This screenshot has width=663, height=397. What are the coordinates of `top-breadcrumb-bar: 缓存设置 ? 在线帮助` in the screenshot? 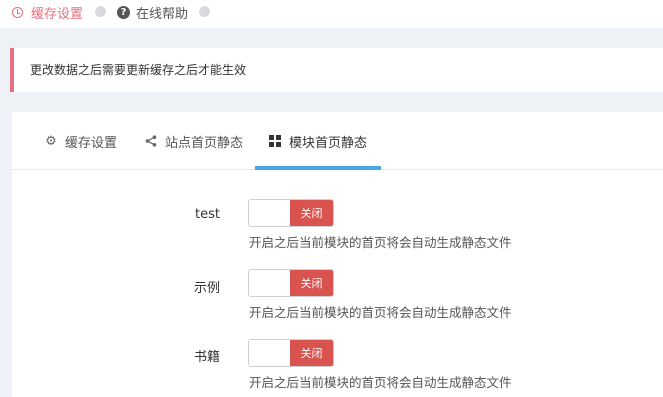 It's located at (331, 14).